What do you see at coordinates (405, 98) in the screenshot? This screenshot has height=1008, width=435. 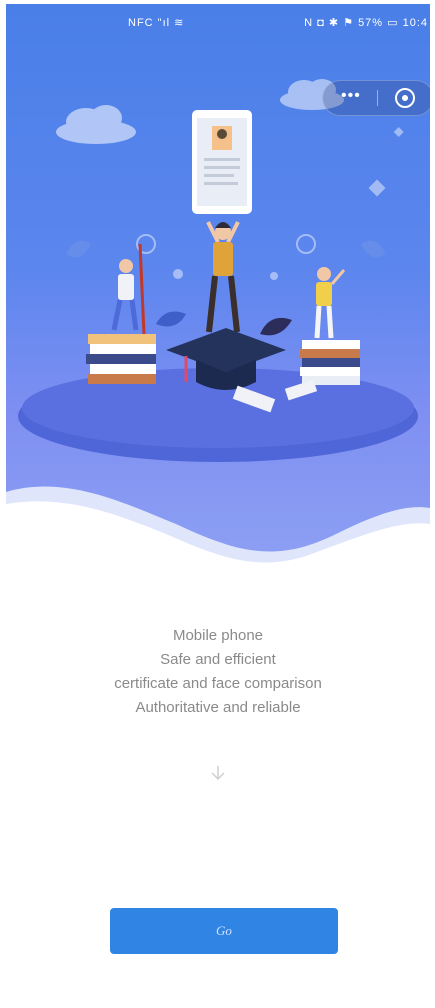 I see `record-target-icon` at bounding box center [405, 98].